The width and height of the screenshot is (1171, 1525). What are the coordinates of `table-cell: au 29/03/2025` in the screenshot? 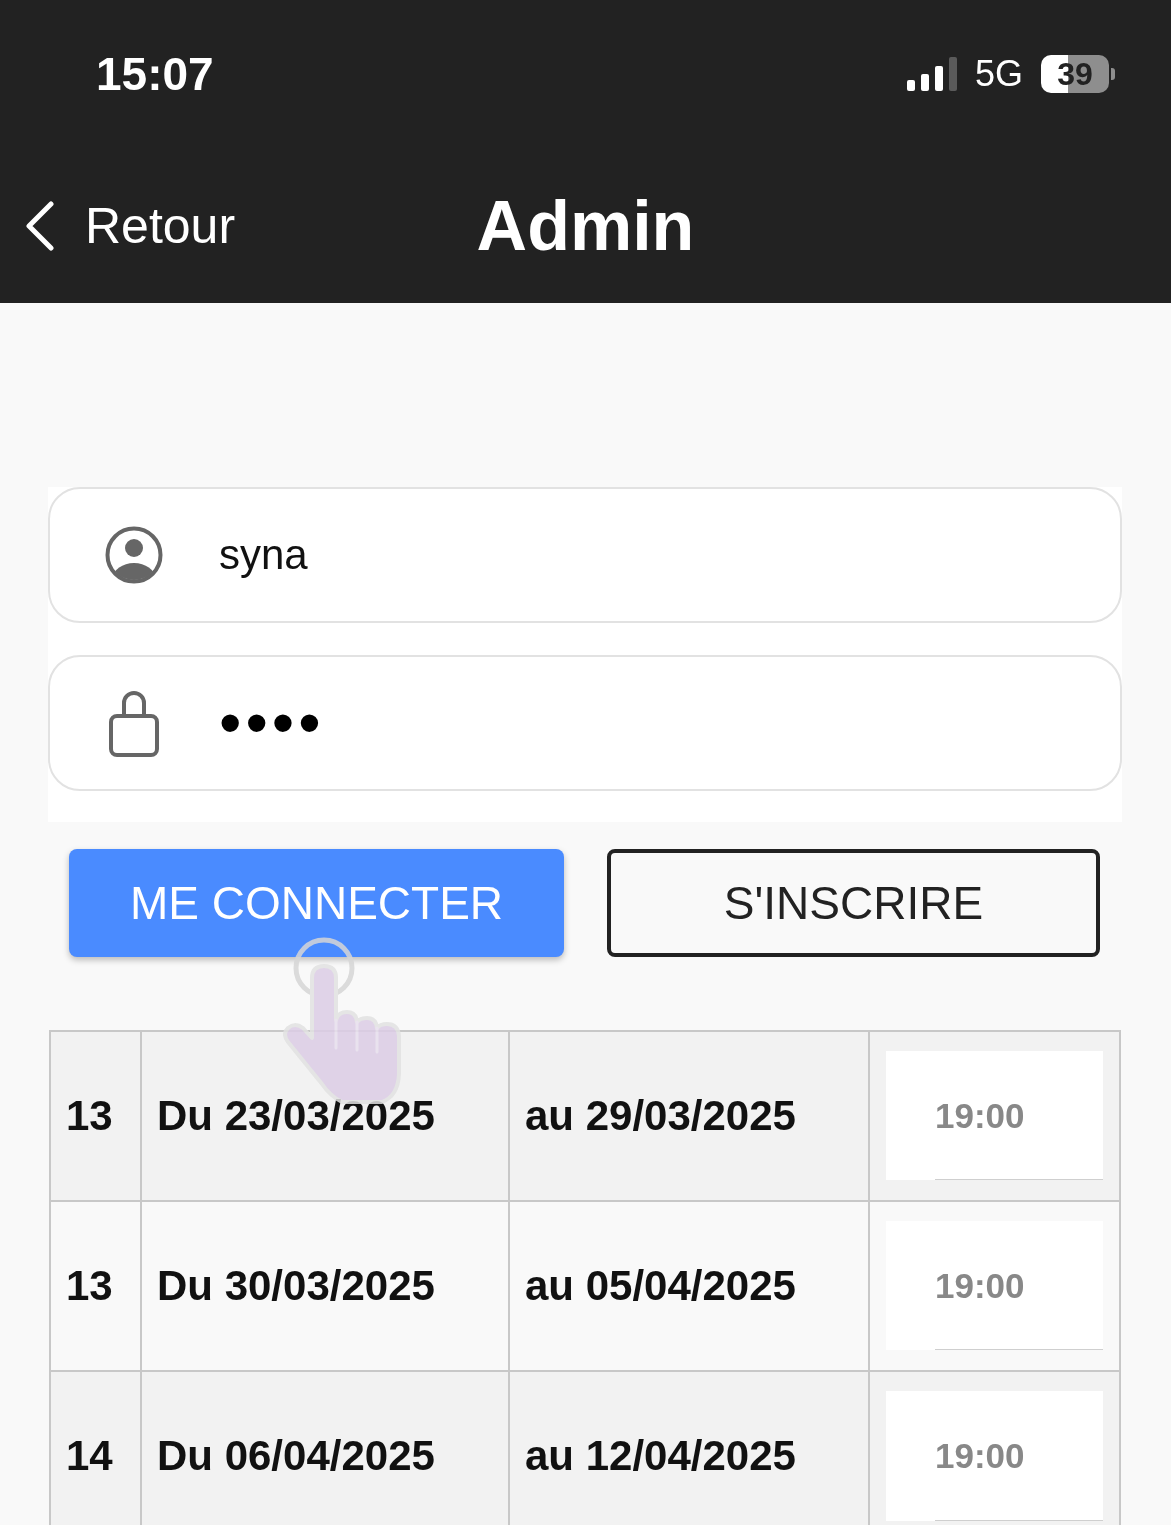 It's located at (688, 1115).